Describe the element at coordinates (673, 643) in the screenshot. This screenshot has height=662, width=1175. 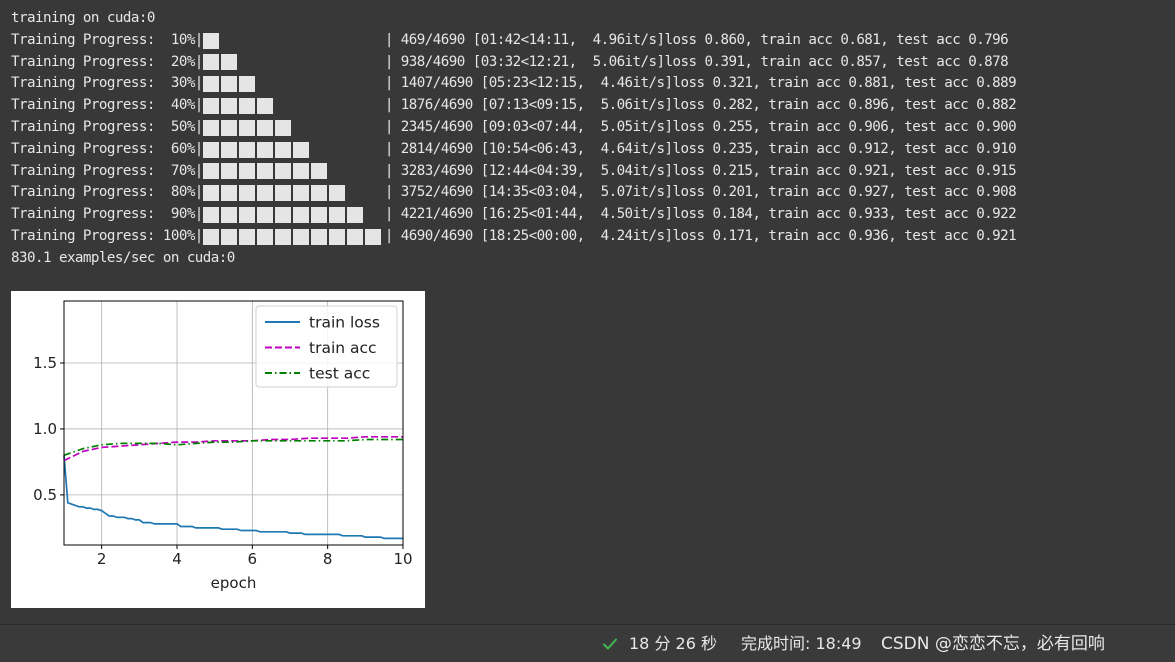
I see `elapsed-time: 18 分 26 秒` at that location.